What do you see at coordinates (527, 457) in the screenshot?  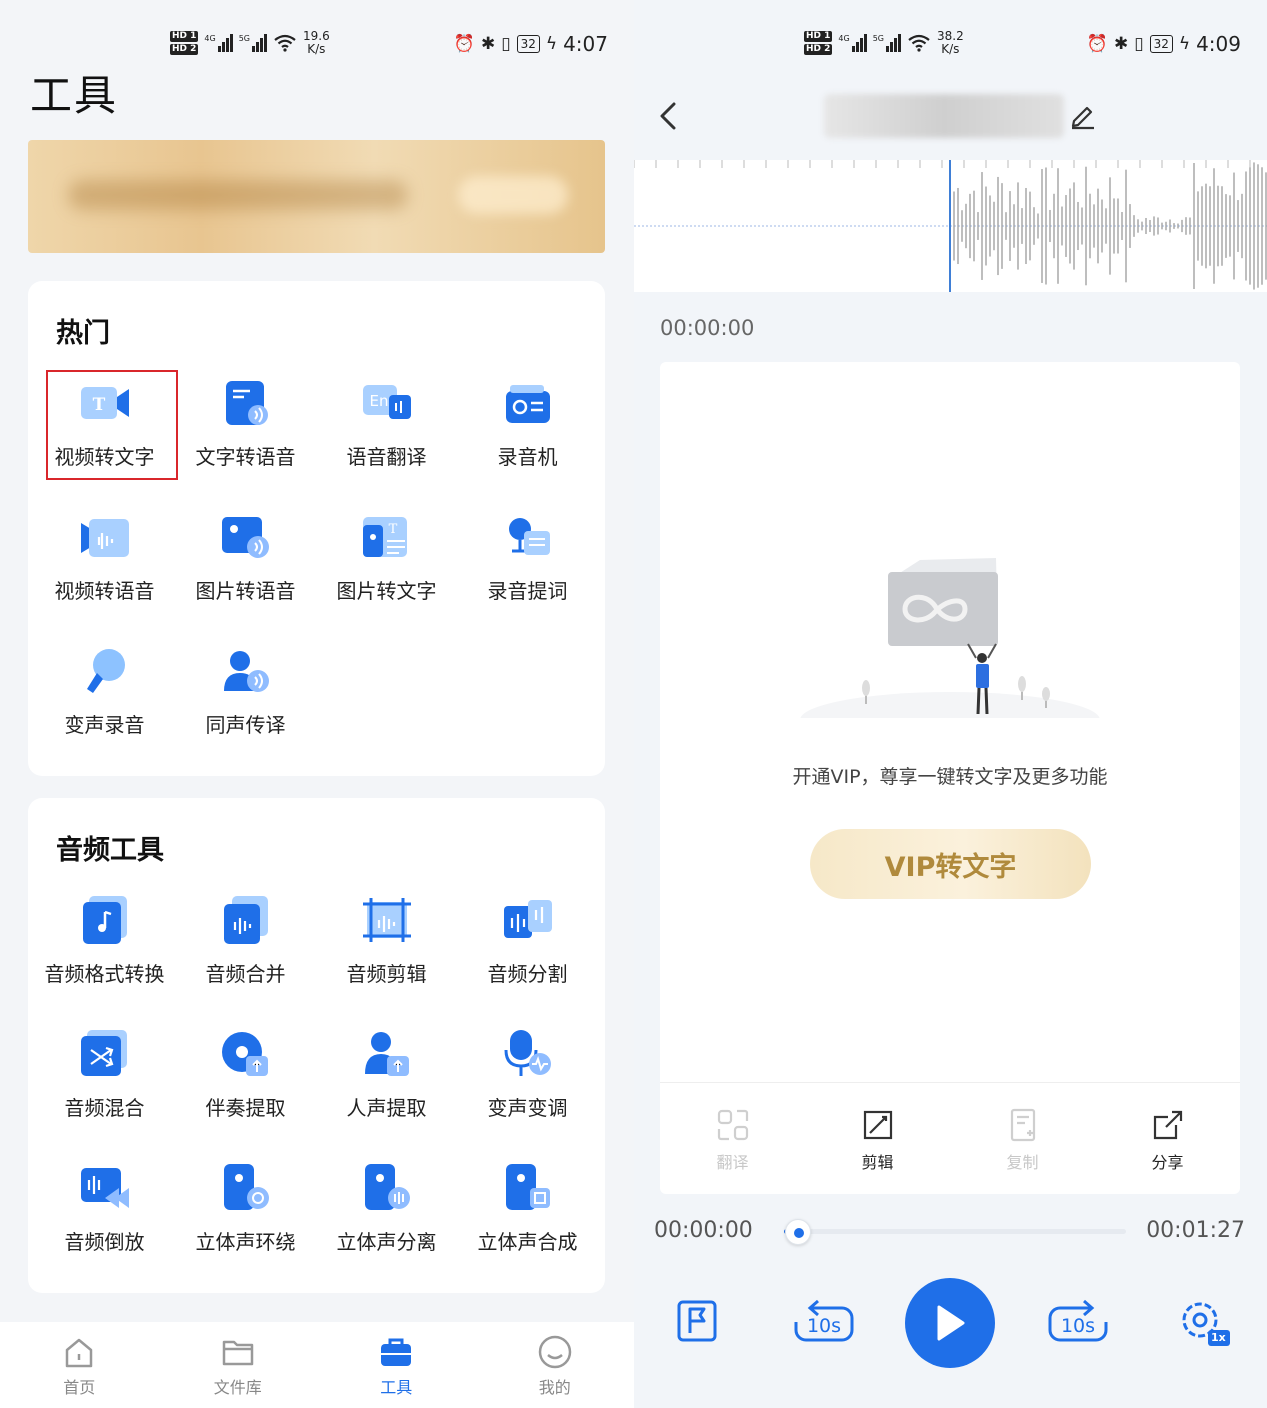 I see `tool-label: 录音机` at bounding box center [527, 457].